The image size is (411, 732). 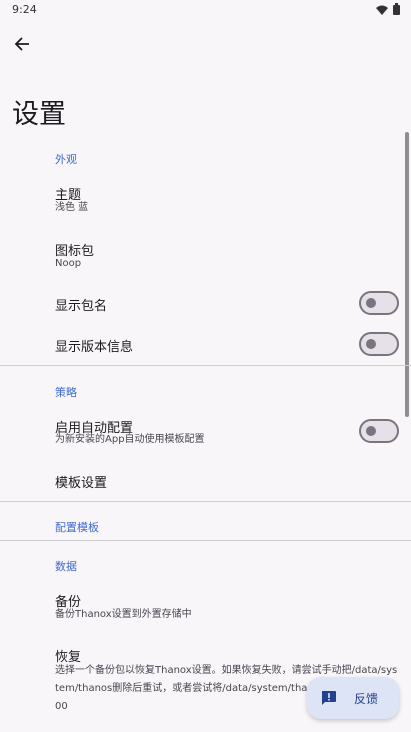 I want to click on scrollbar, so click(x=407, y=274).